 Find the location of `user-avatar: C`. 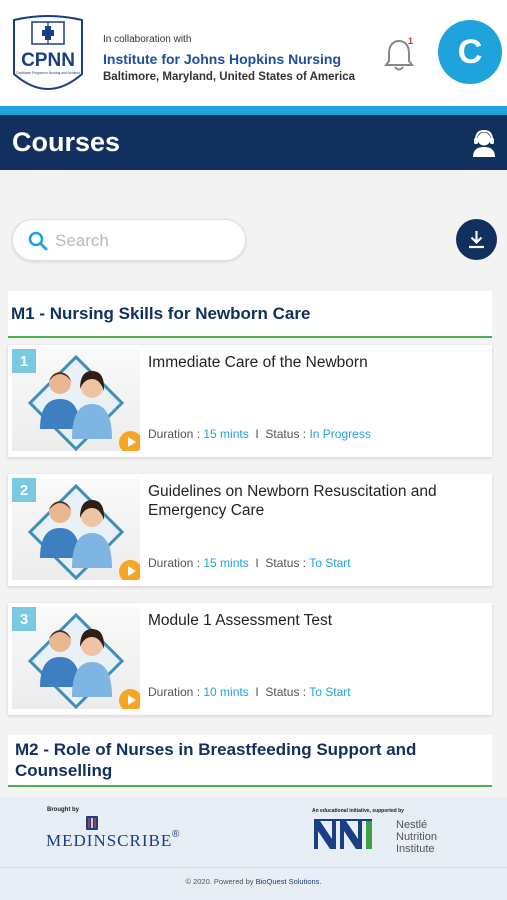

user-avatar: C is located at coordinates (470, 52).